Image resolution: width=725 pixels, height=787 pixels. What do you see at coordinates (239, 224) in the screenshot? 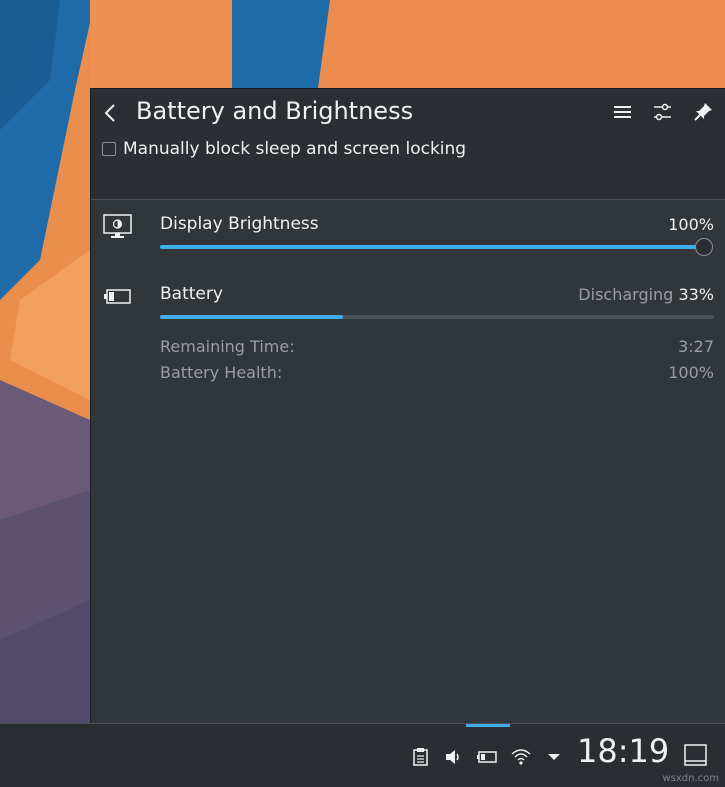
I see `display-brightness-label: Display Brightness` at bounding box center [239, 224].